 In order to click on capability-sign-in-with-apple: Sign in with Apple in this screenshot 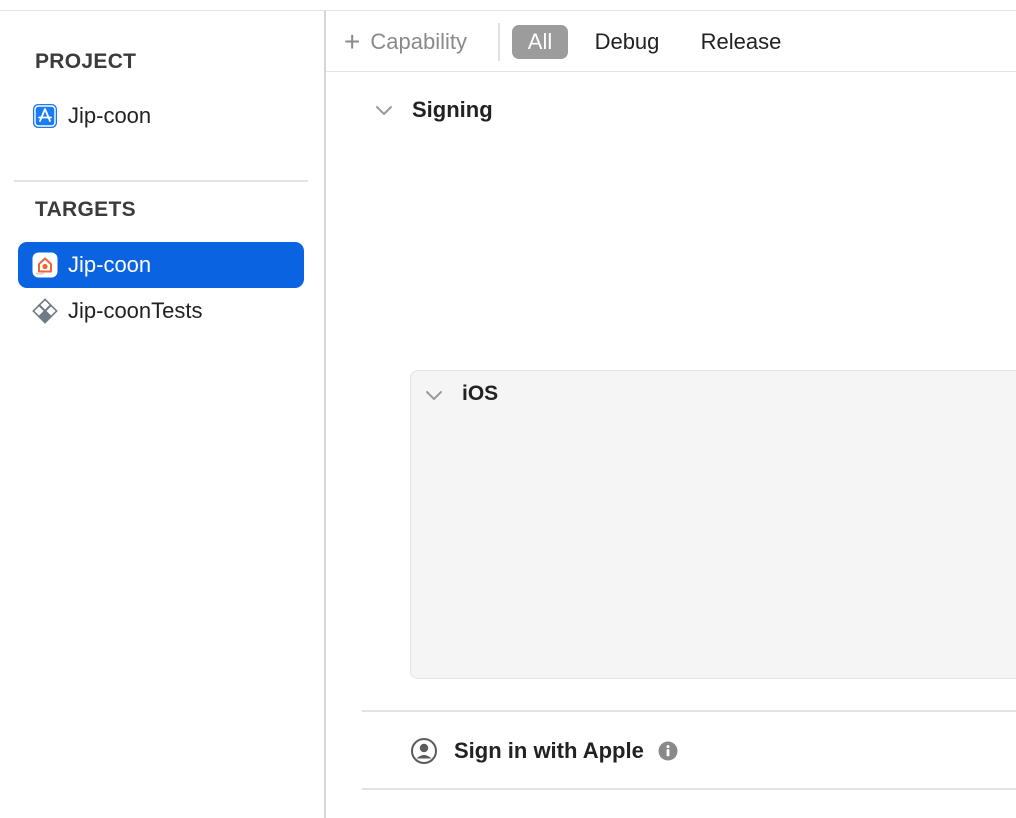, I will do `click(544, 751)`.